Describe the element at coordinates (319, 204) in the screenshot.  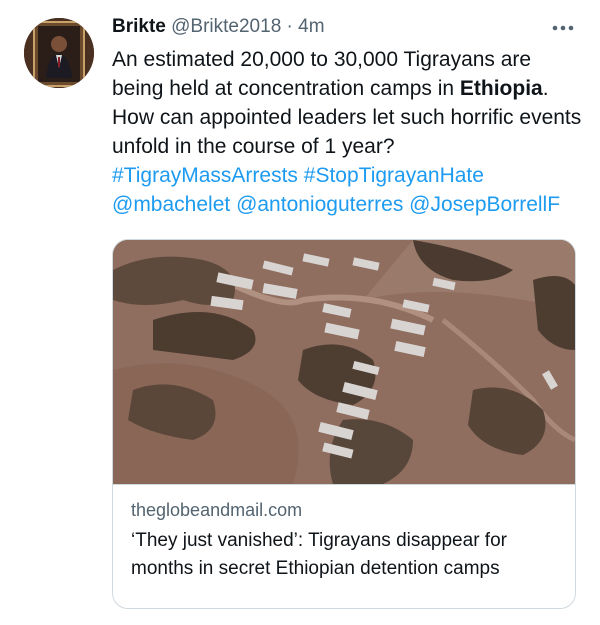
I see `mention-link: @antonioguterres` at that location.